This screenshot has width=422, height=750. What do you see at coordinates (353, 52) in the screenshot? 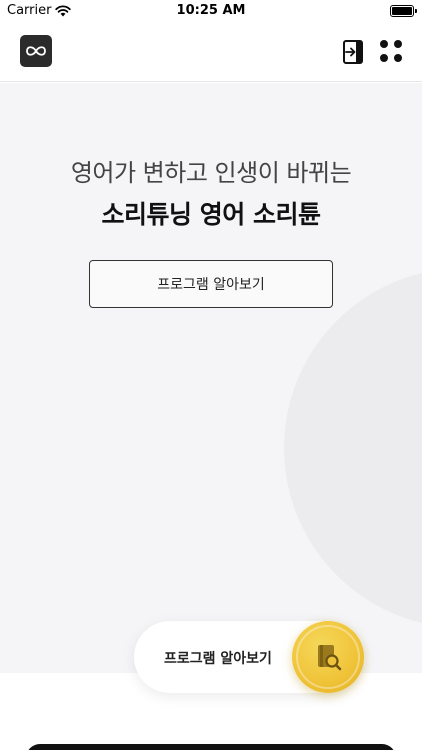
I see `login-icon` at bounding box center [353, 52].